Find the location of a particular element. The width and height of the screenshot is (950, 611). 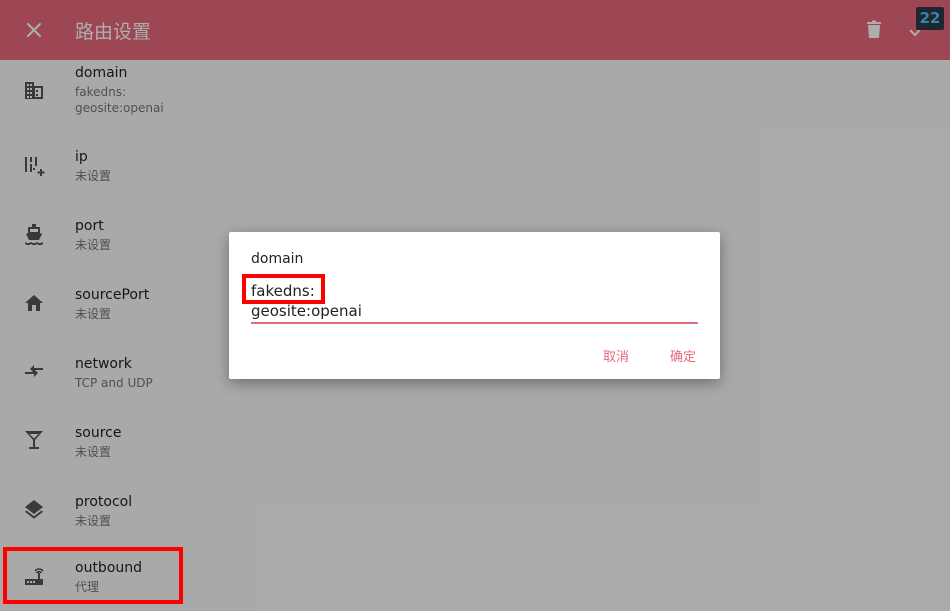

input-line-2: geosite:openai is located at coordinates (306, 311).